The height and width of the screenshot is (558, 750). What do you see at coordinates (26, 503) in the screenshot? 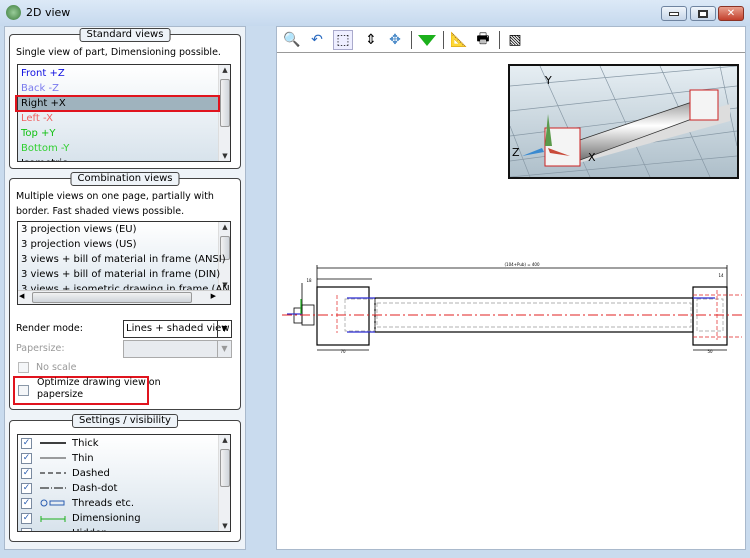
I see `threads-etc--checkbox: ✓` at bounding box center [26, 503].